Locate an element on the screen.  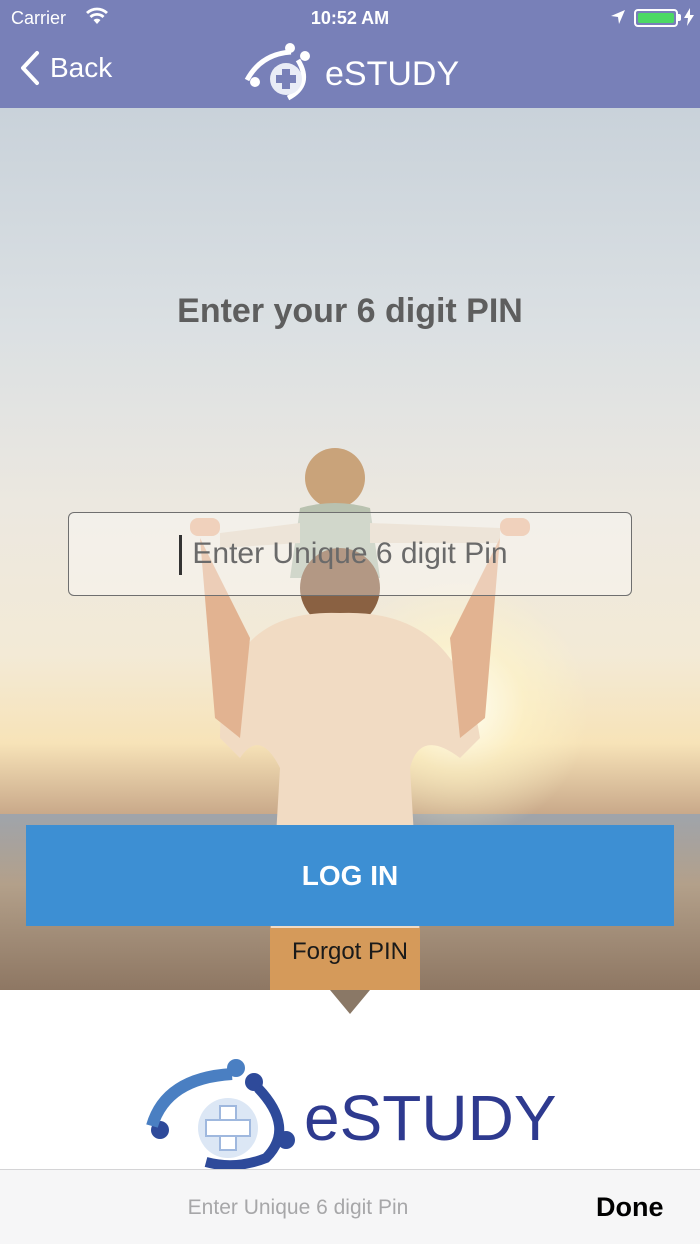
footer-logo-text: eSTUDY is located at coordinates (430, 1118).